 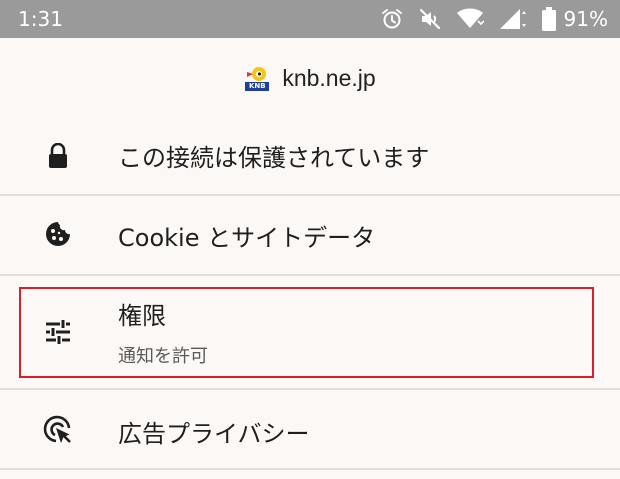 What do you see at coordinates (214, 434) in the screenshot?
I see `ad-privacy-label: 広告プライバシー` at bounding box center [214, 434].